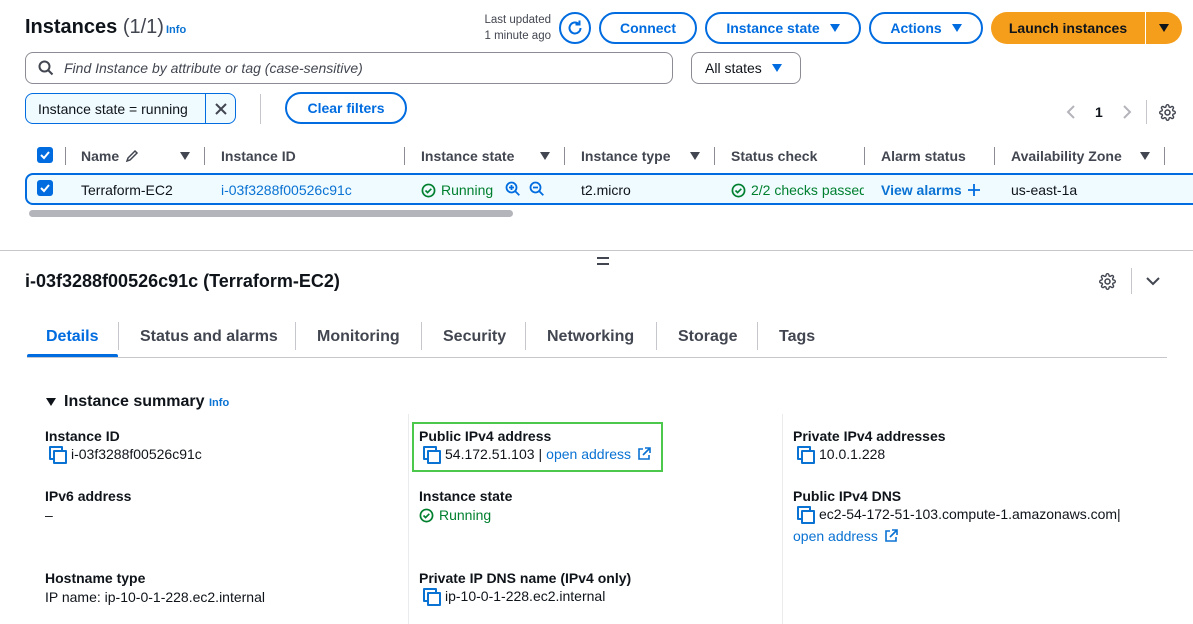 This screenshot has height=624, width=1193. What do you see at coordinates (835, 536) in the screenshot?
I see `open-address-link-2: open address` at bounding box center [835, 536].